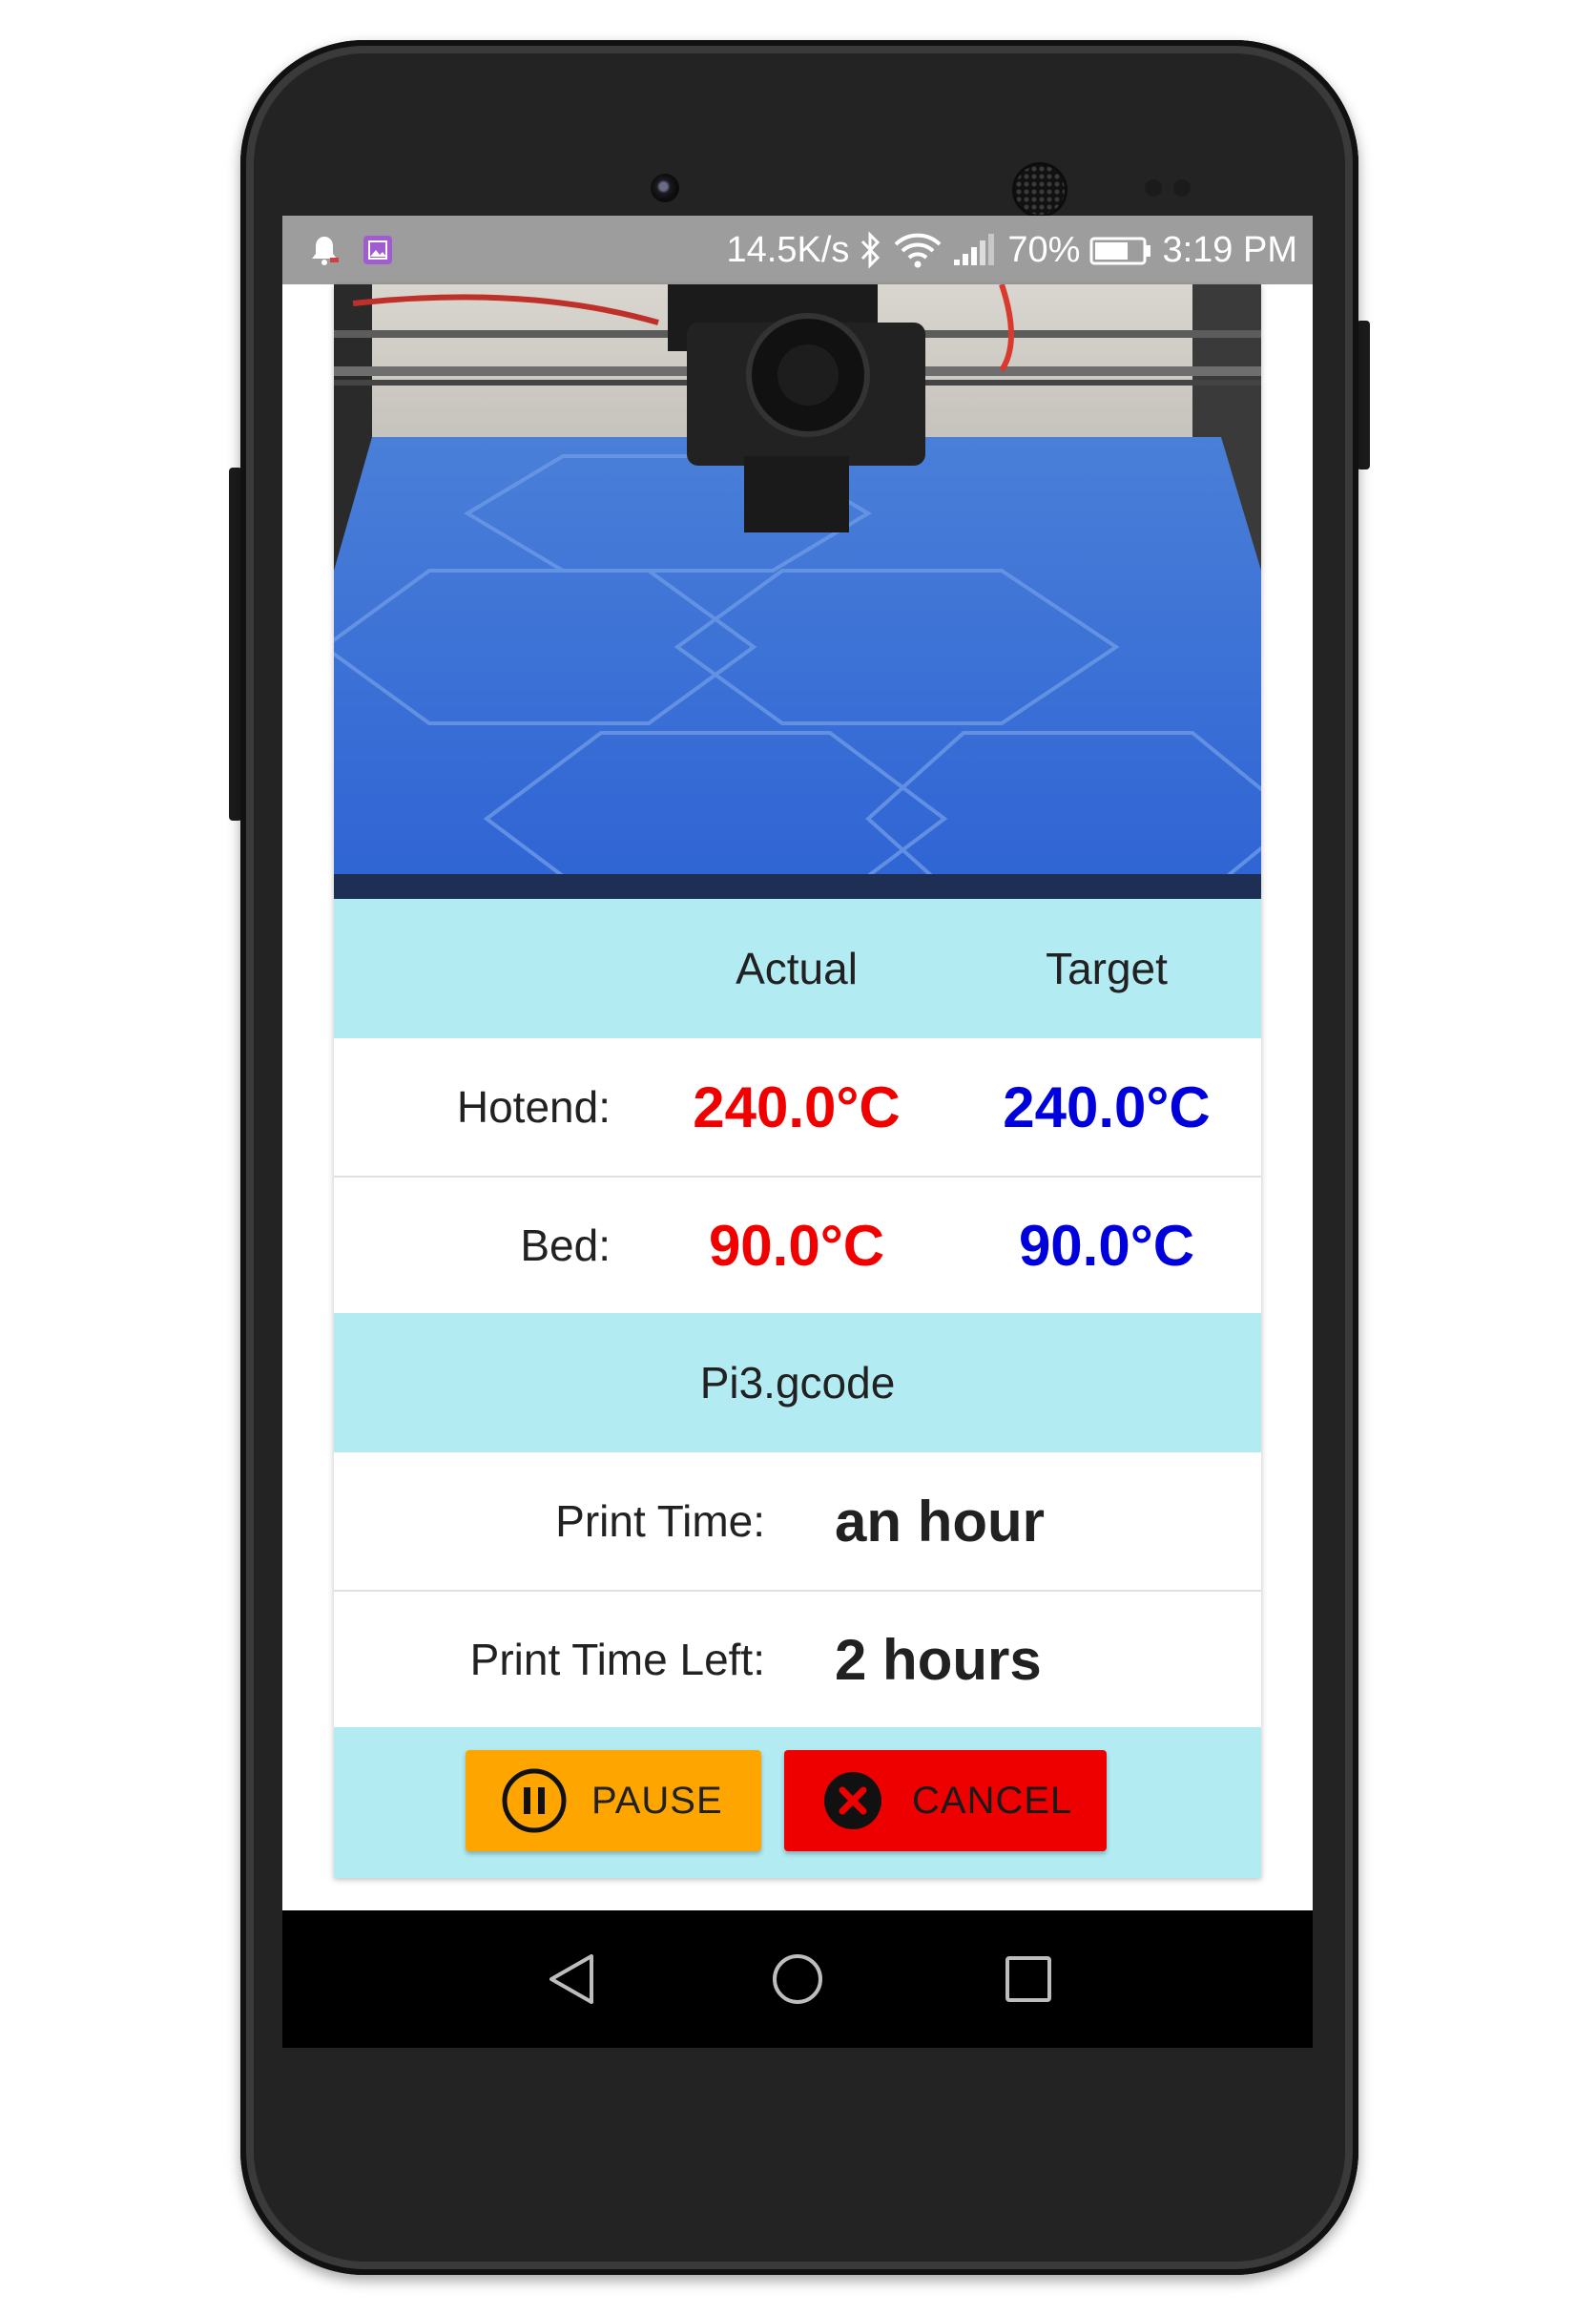  What do you see at coordinates (573, 1979) in the screenshot?
I see `back-icon` at bounding box center [573, 1979].